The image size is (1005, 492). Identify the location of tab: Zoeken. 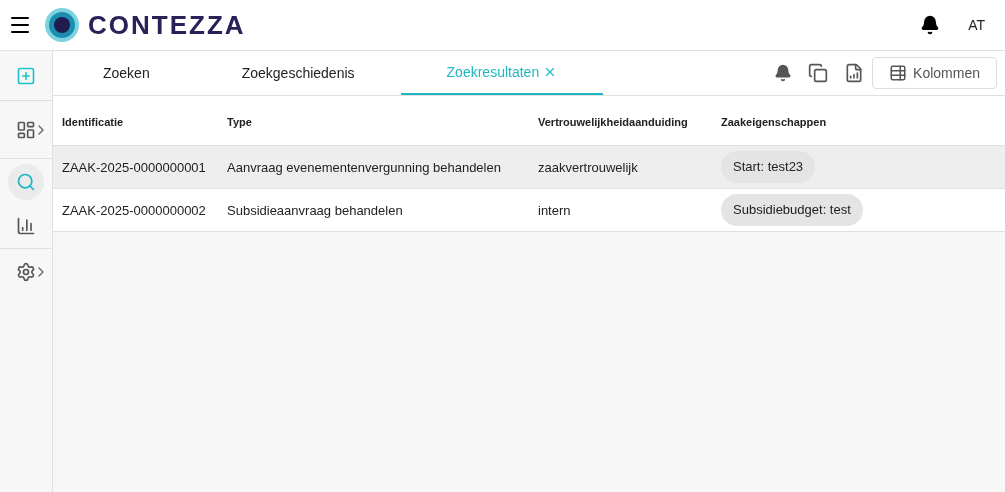
(126, 73).